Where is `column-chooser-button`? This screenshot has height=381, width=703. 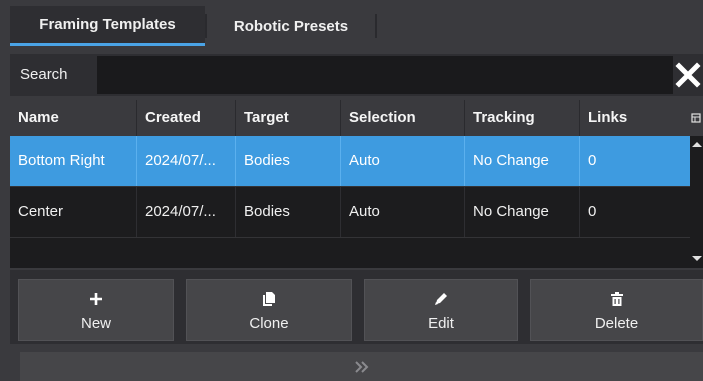 column-chooser-button is located at coordinates (696, 118).